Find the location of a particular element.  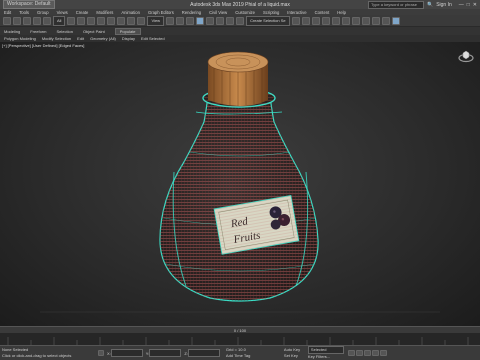

ribbon-tab-selection: Selection is located at coordinates (64, 31).